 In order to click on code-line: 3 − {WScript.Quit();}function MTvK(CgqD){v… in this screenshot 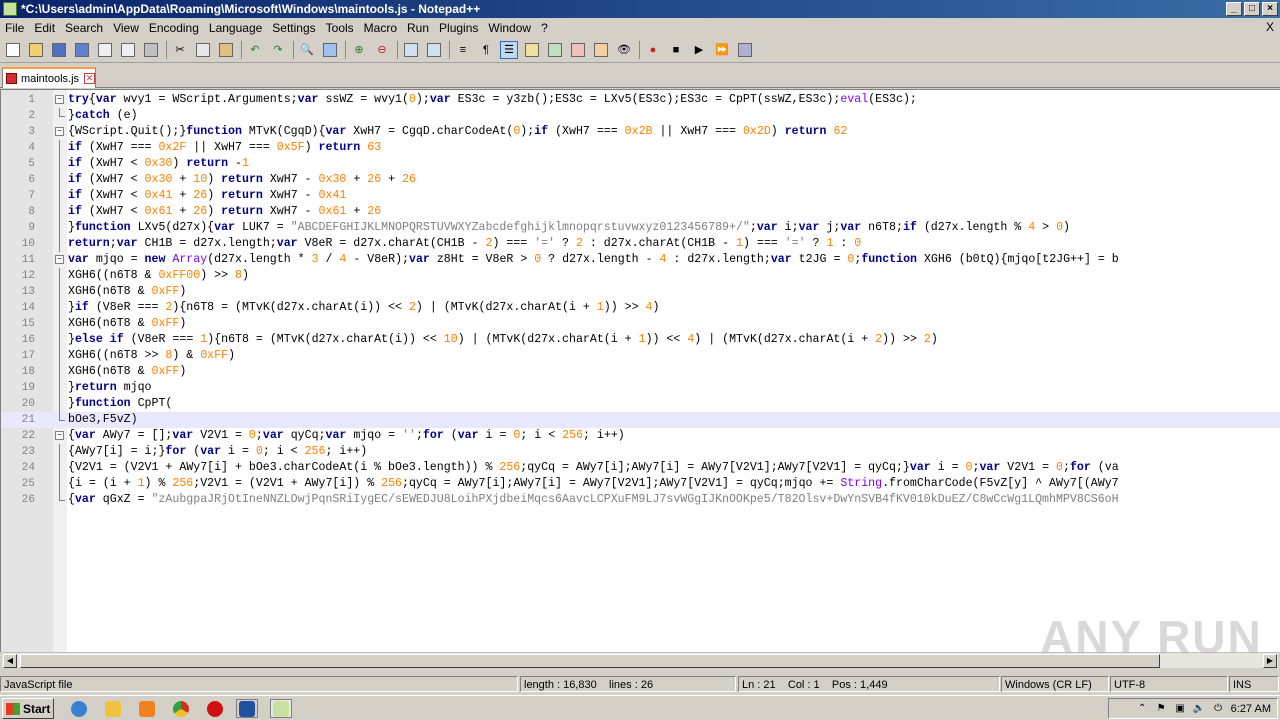, I will do `click(640, 132)`.